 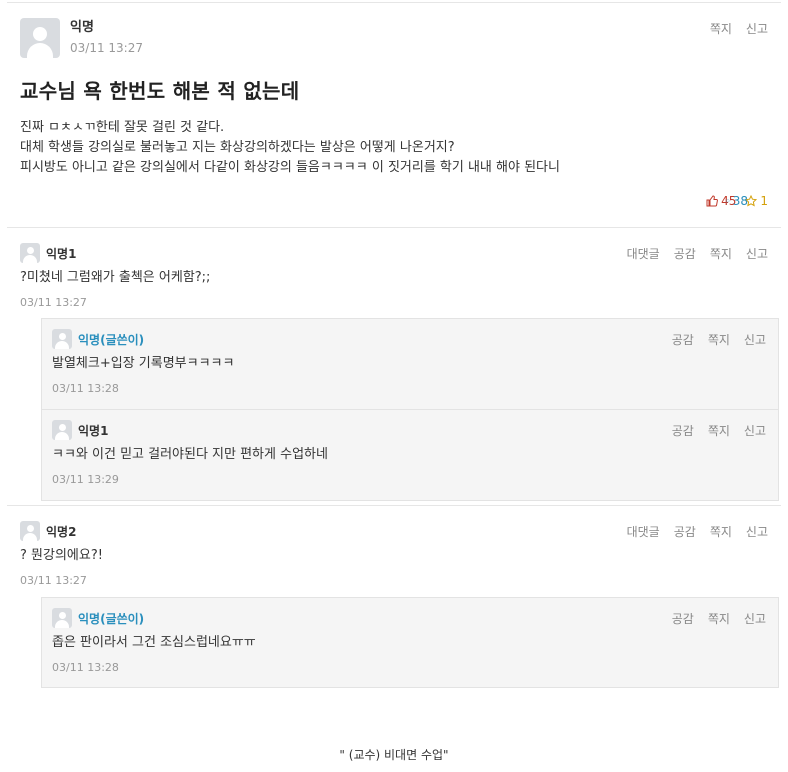 I want to click on reply-text: 발열체크+입장 기록명부ㅋㅋㅋㅋ, so click(x=143, y=363).